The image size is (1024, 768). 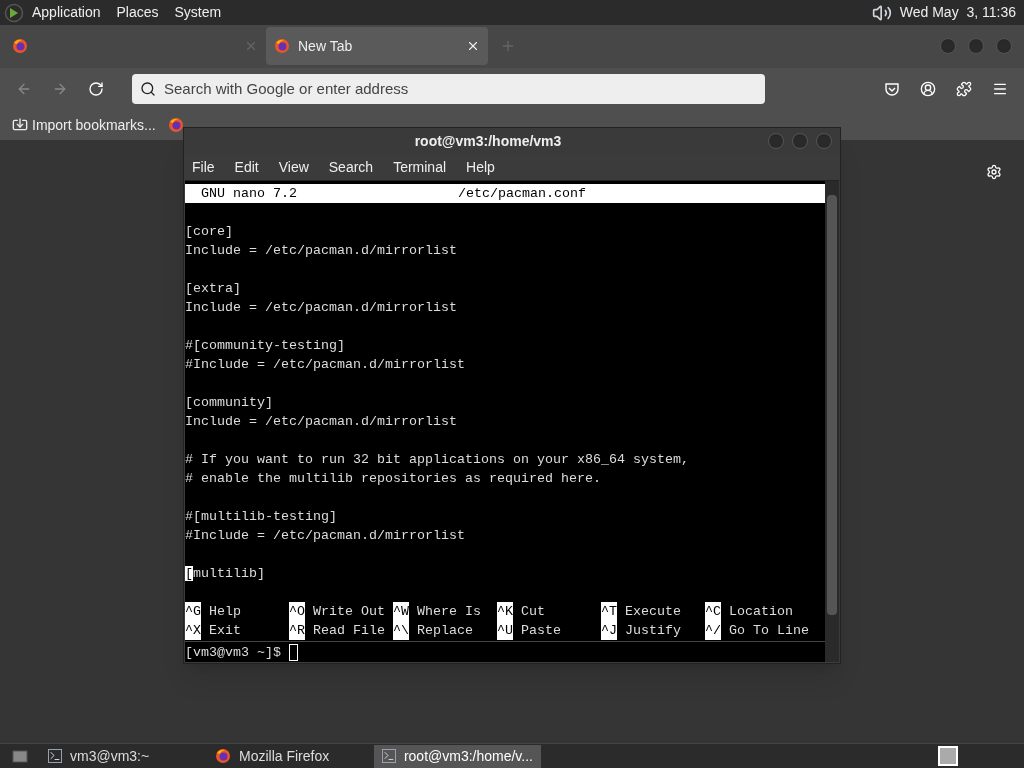 I want to click on shortcut-label: Replace, so click(x=445, y=631).